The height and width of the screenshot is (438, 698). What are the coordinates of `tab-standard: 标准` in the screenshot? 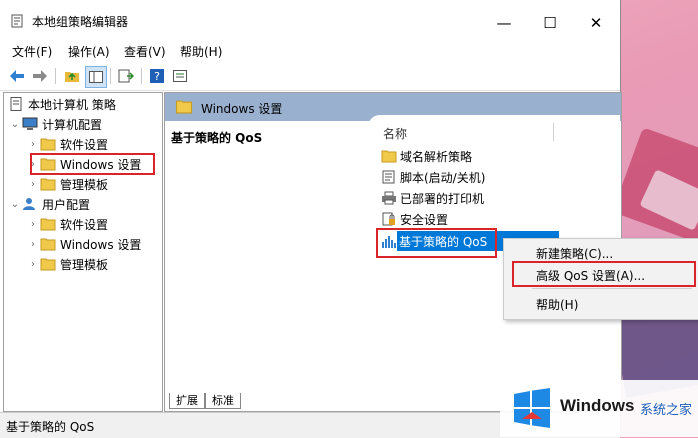 It's located at (223, 401).